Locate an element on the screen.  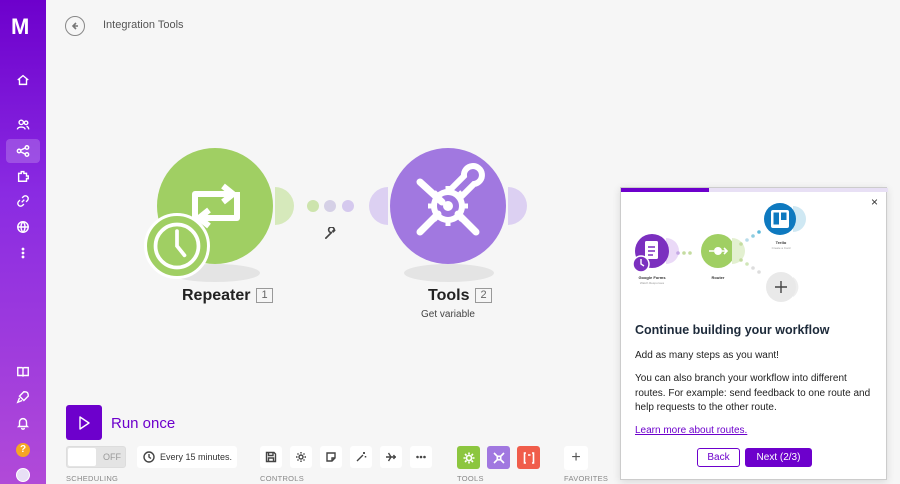
settings-button is located at coordinates (301, 457).